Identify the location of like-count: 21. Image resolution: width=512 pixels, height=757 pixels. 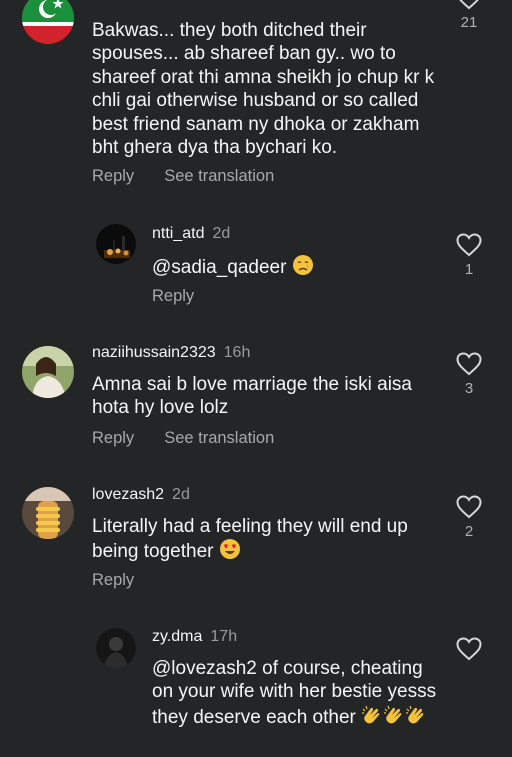
(469, 22).